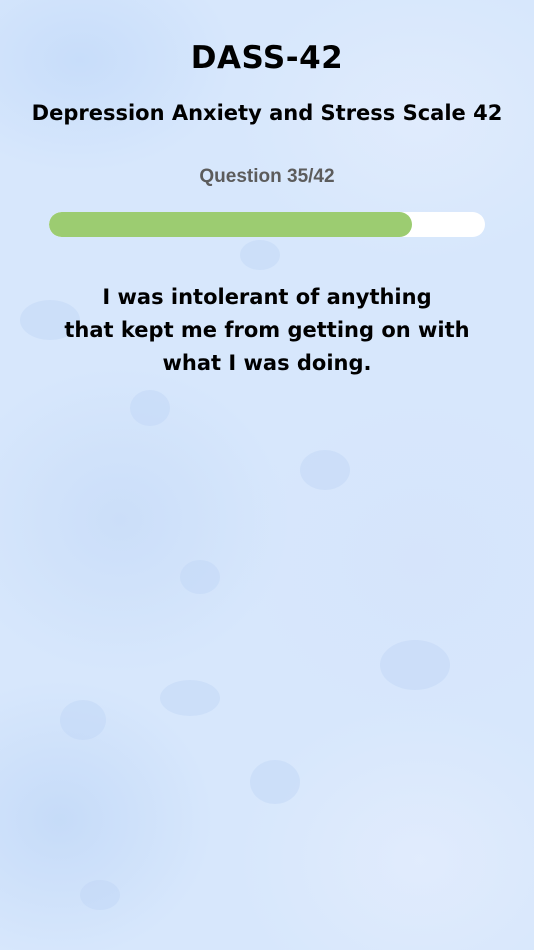 The image size is (534, 950). I want to click on question-counter: Question 35/42, so click(267, 176).